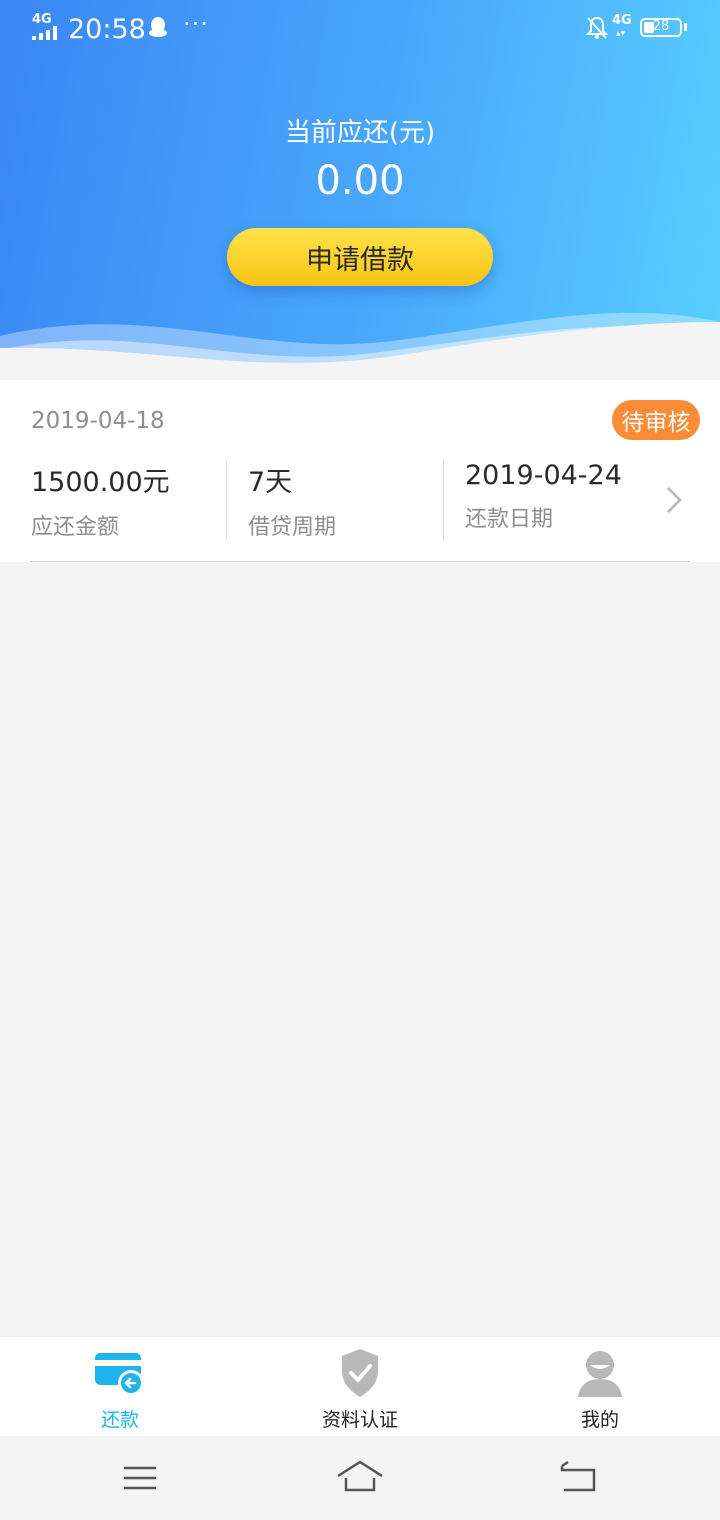 The height and width of the screenshot is (1520, 720). What do you see at coordinates (75, 527) in the screenshot?
I see `repay-amount-label: 应还金额` at bounding box center [75, 527].